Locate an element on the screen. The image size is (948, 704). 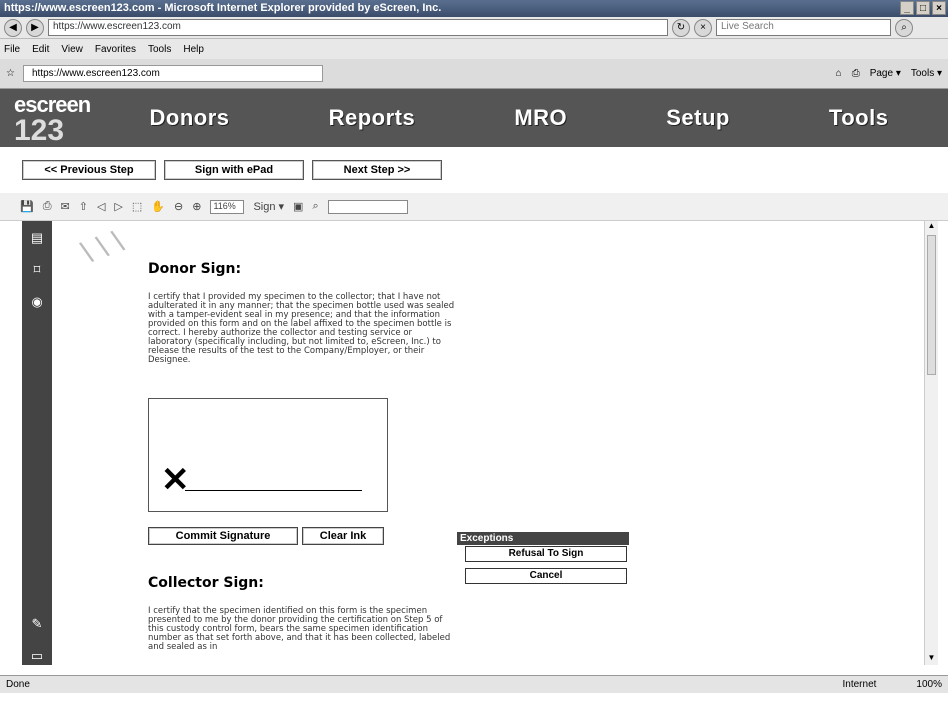
url-input: https://www.escreen123.com is located at coordinates (358, 27).